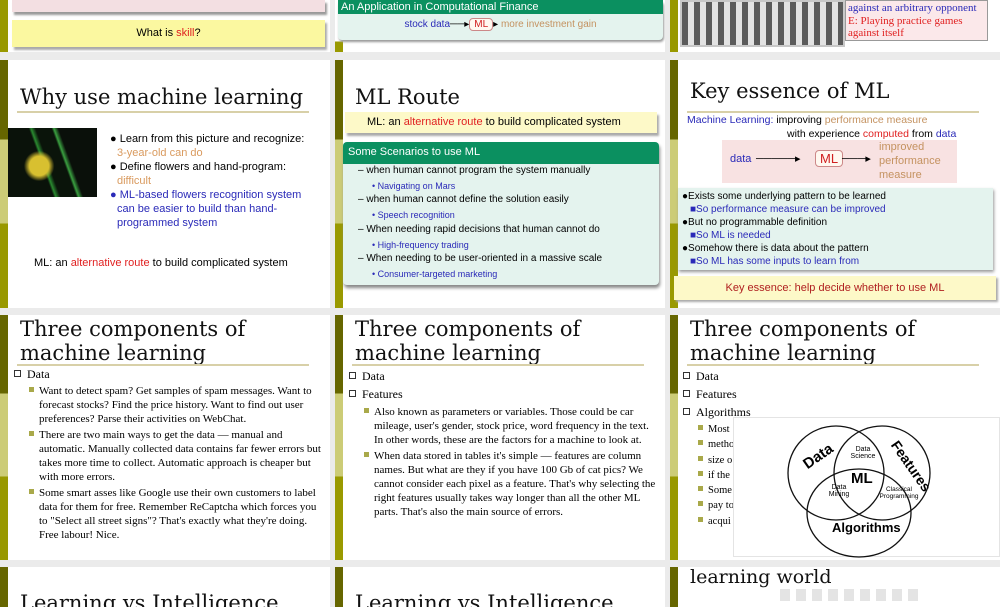 Image resolution: width=1000 pixels, height=607 pixels. What do you see at coordinates (500, 587) in the screenshot?
I see `slide-thumbnail-learning-vs-intelligence-2: Learning vs Intelligence` at bounding box center [500, 587].